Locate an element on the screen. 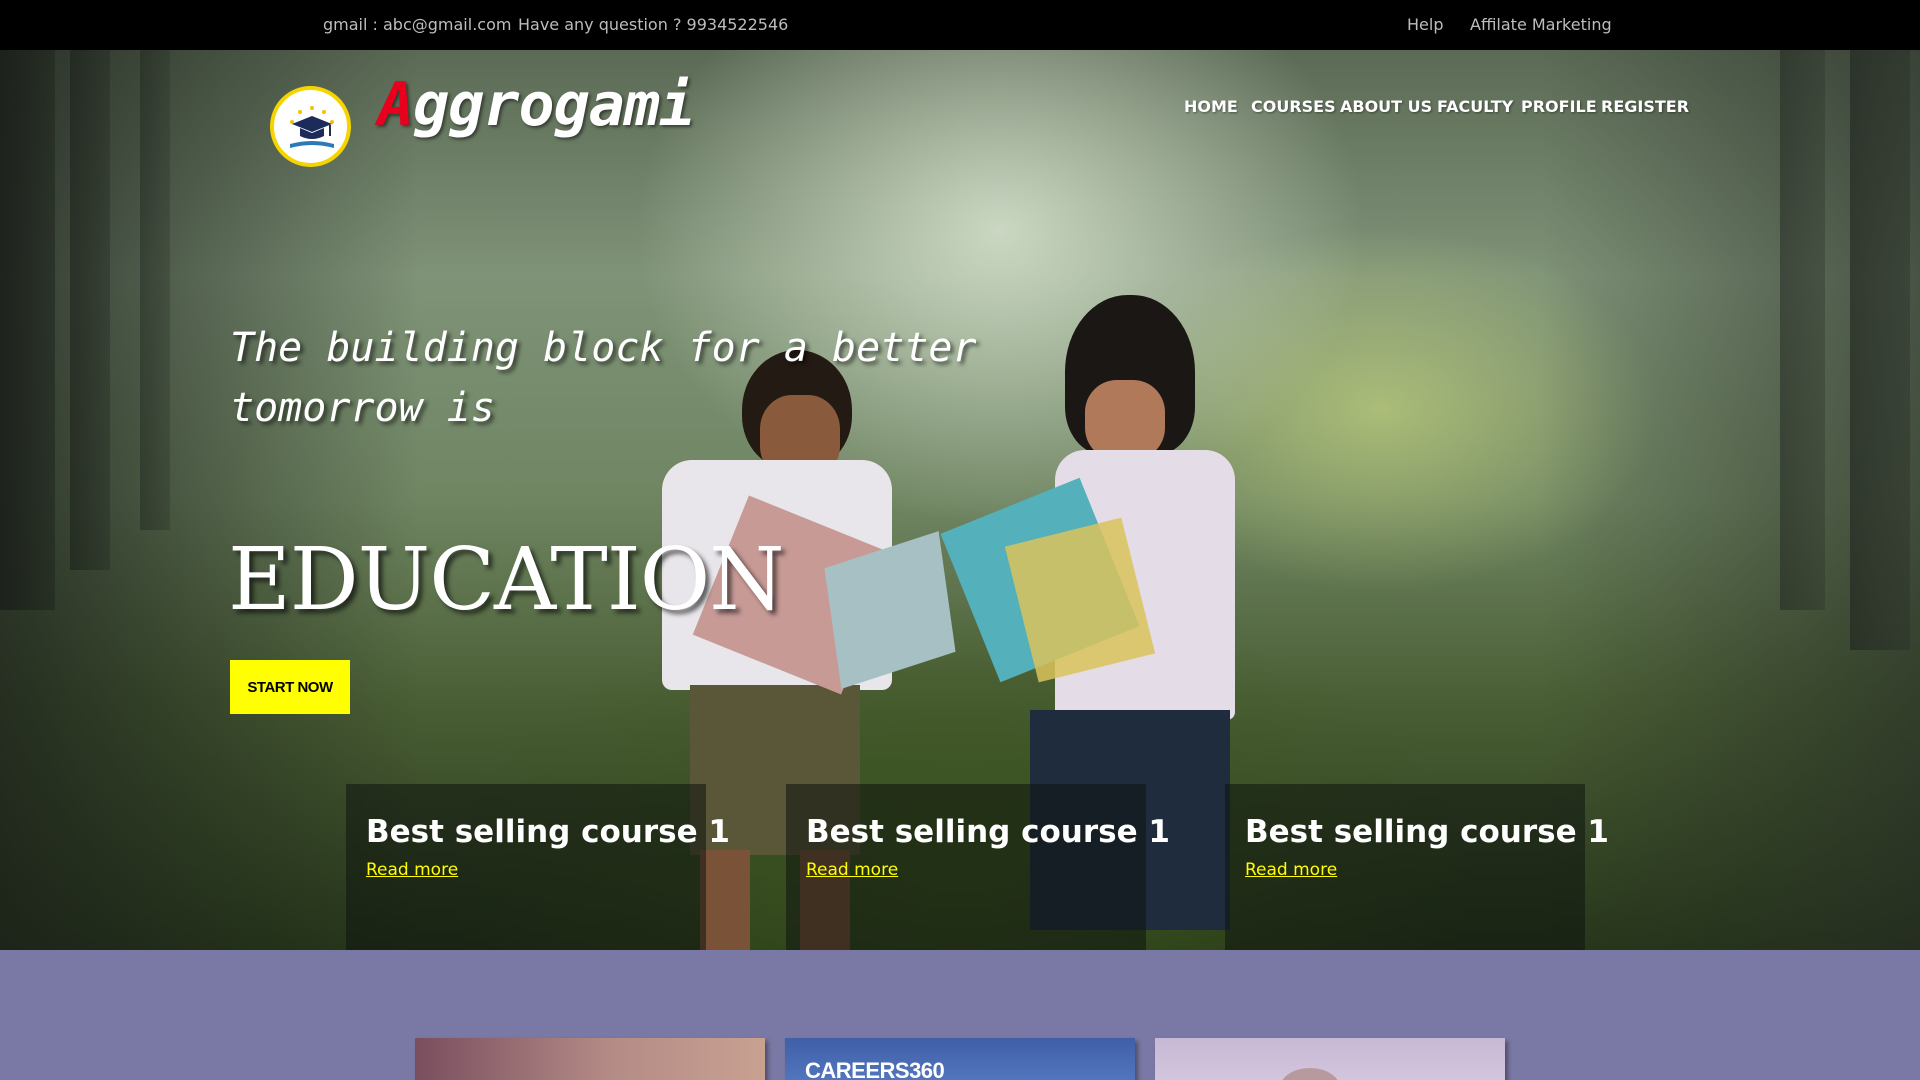 The width and height of the screenshot is (1920, 1080). help-link: Help is located at coordinates (1425, 24).